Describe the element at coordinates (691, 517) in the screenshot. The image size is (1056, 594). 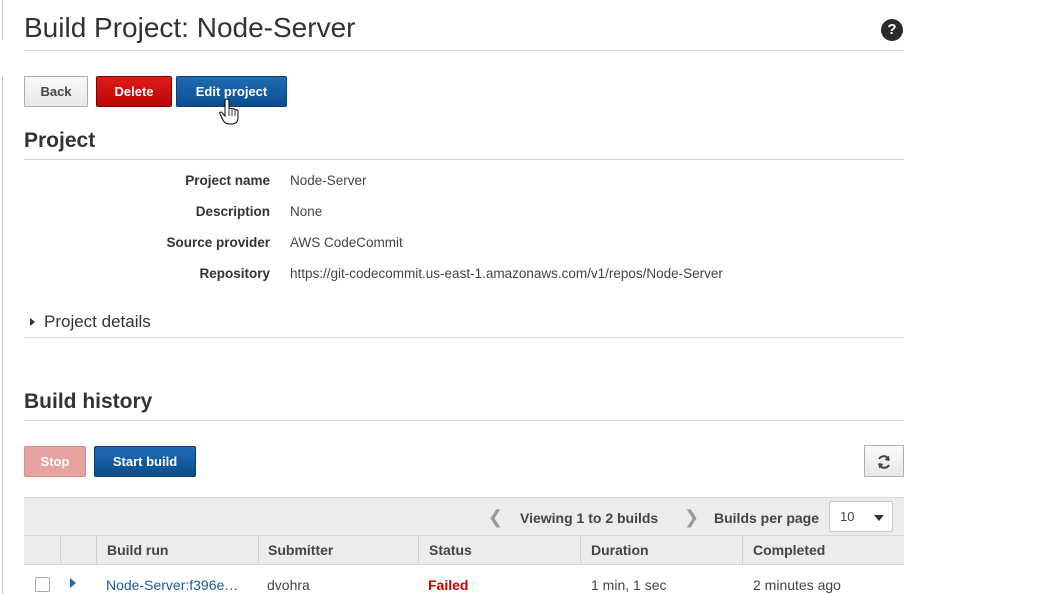
I see `chevron-right-icon: ❯` at that location.